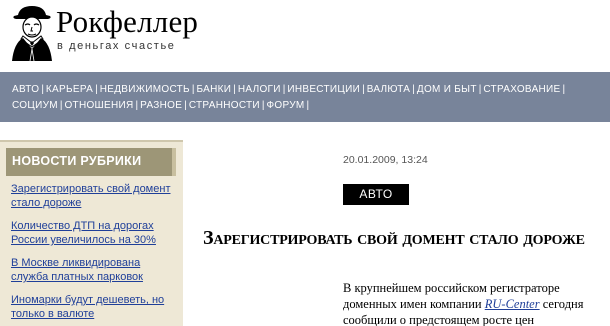 This screenshot has width=610, height=326. What do you see at coordinates (214, 89) in the screenshot?
I see `nav-item: БАНКИ` at bounding box center [214, 89].